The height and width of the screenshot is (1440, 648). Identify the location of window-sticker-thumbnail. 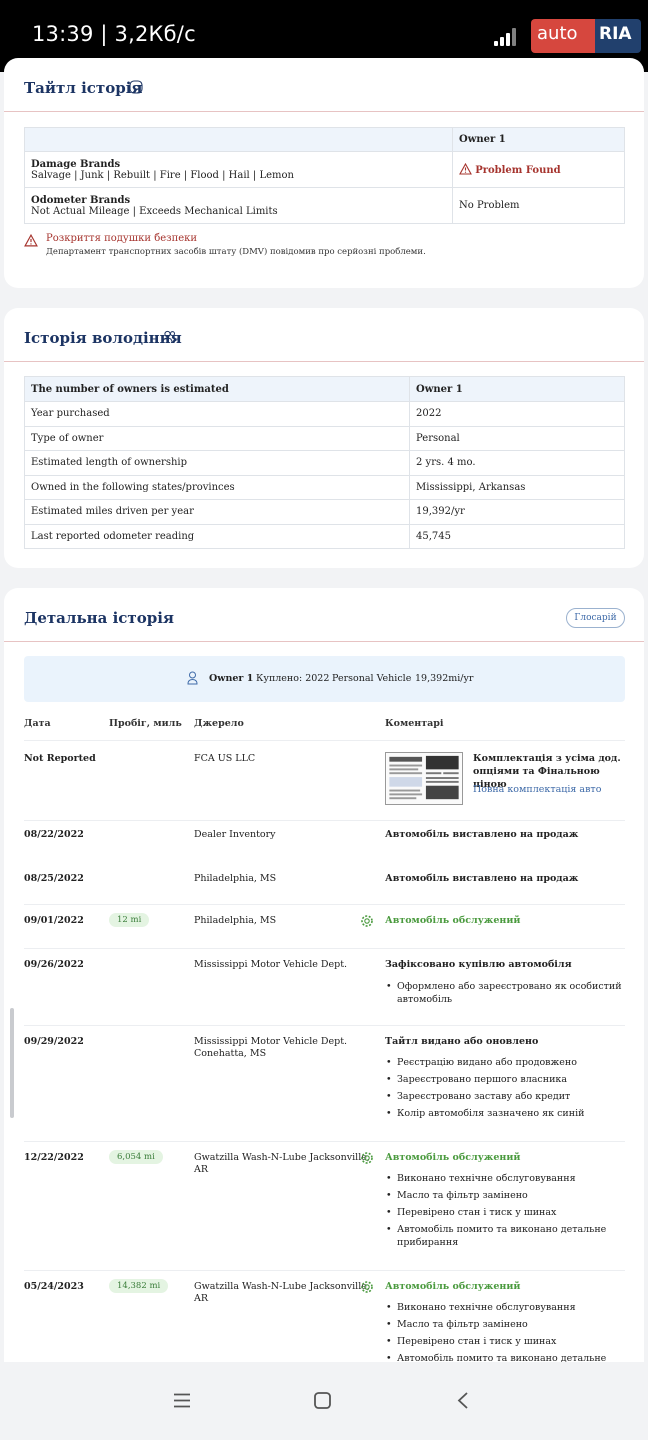
(424, 778).